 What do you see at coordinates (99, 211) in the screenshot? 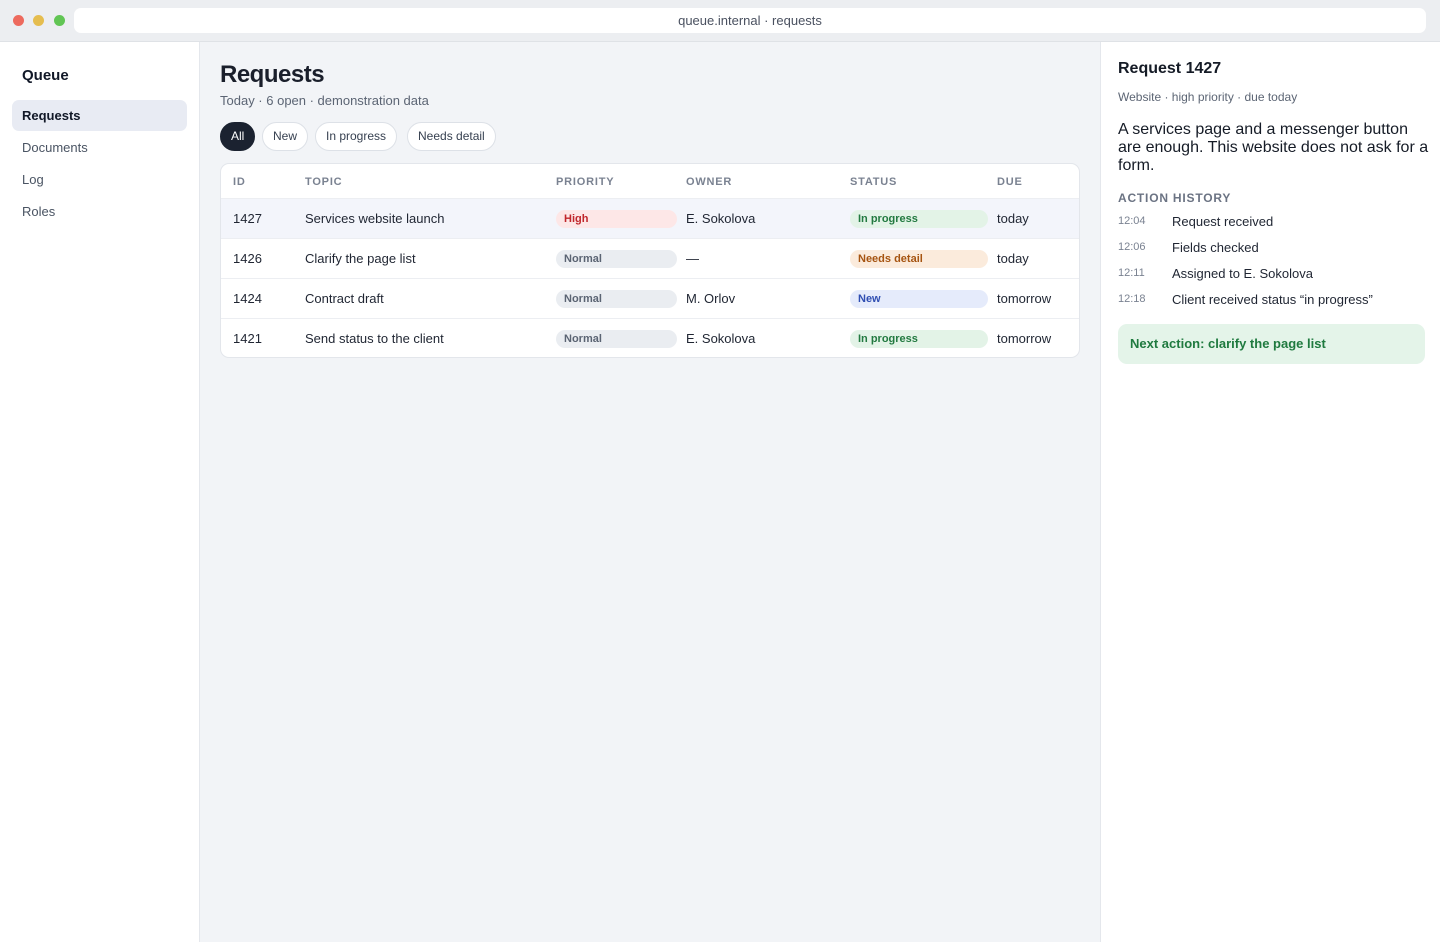
I see `sidebar-item-roles: Roles` at bounding box center [99, 211].